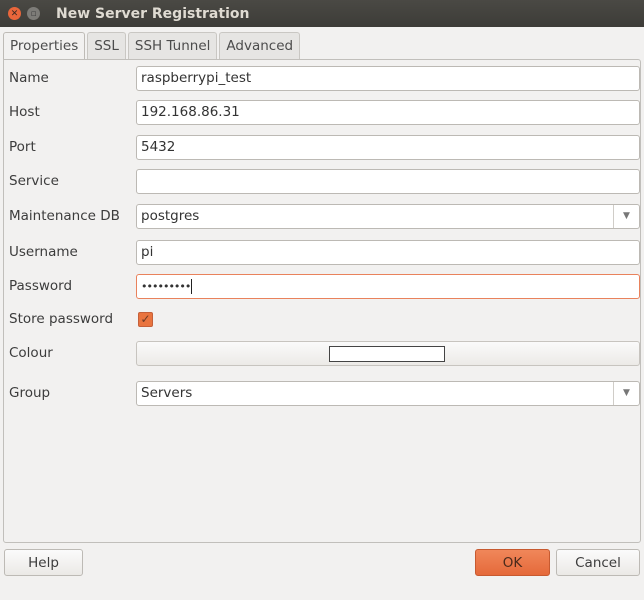 This screenshot has width=644, height=600. I want to click on host-label: Host, so click(24, 112).